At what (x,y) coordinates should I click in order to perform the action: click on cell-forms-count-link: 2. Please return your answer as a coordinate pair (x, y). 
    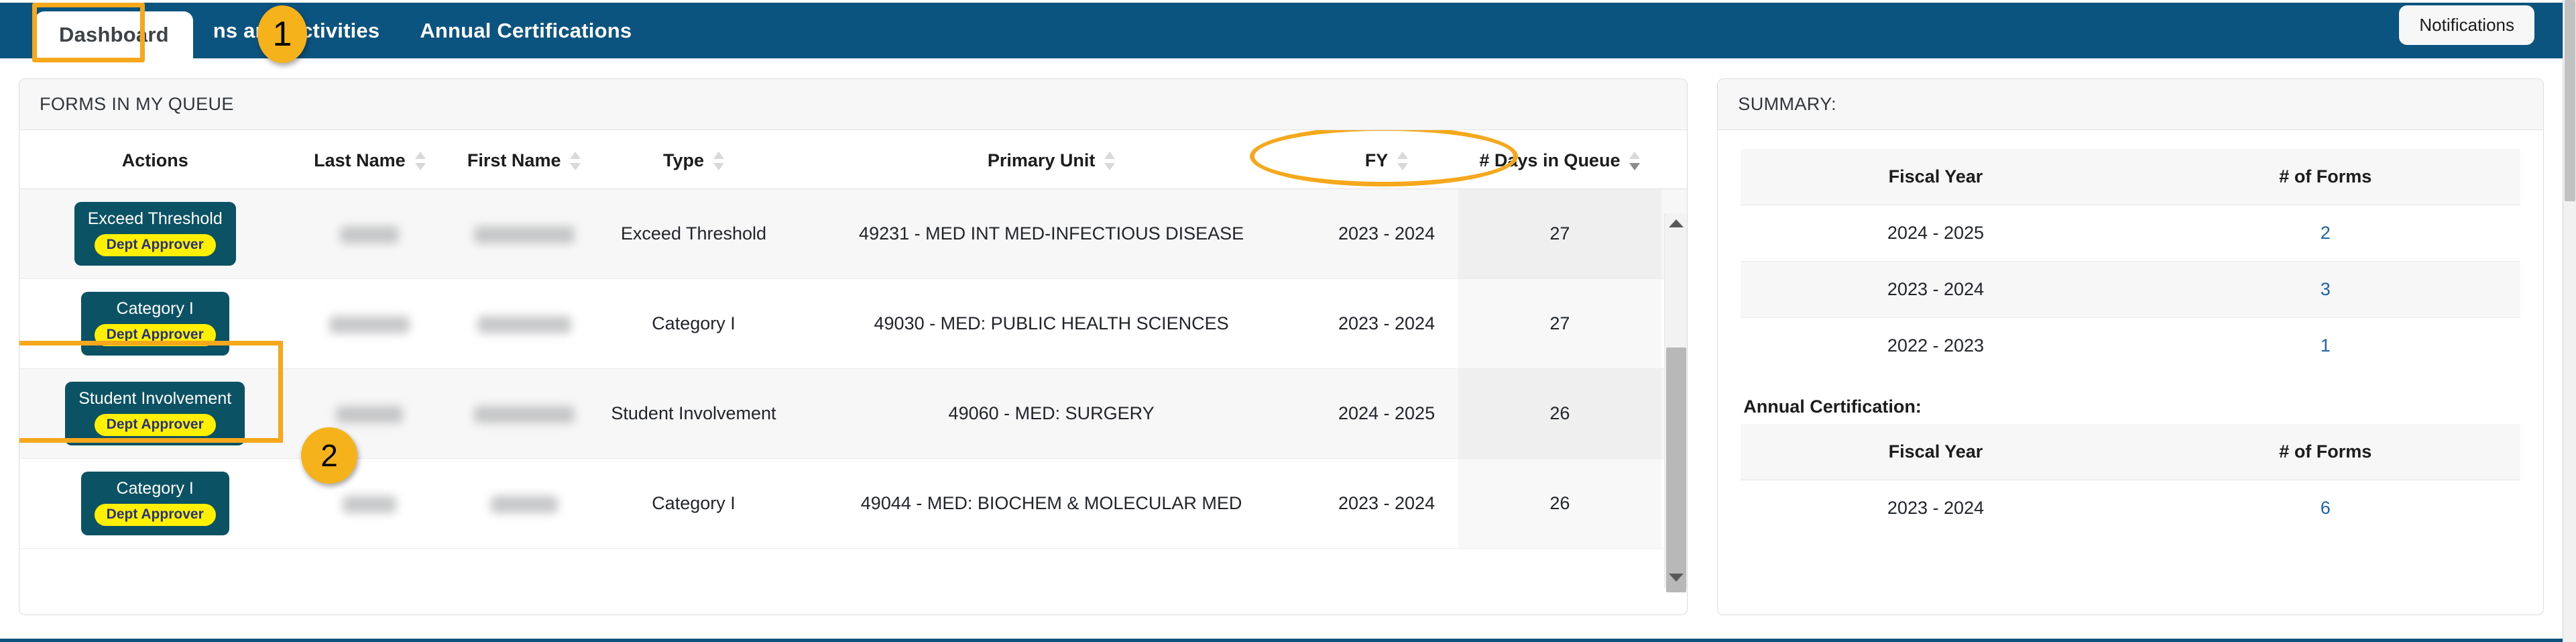
    Looking at the image, I should click on (2325, 233).